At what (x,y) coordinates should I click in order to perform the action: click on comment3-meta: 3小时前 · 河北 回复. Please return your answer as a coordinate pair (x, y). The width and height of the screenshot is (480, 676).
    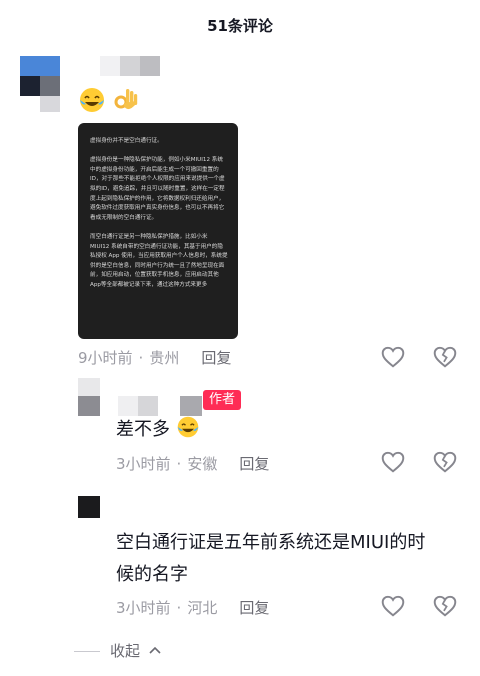
    Looking at the image, I should click on (193, 608).